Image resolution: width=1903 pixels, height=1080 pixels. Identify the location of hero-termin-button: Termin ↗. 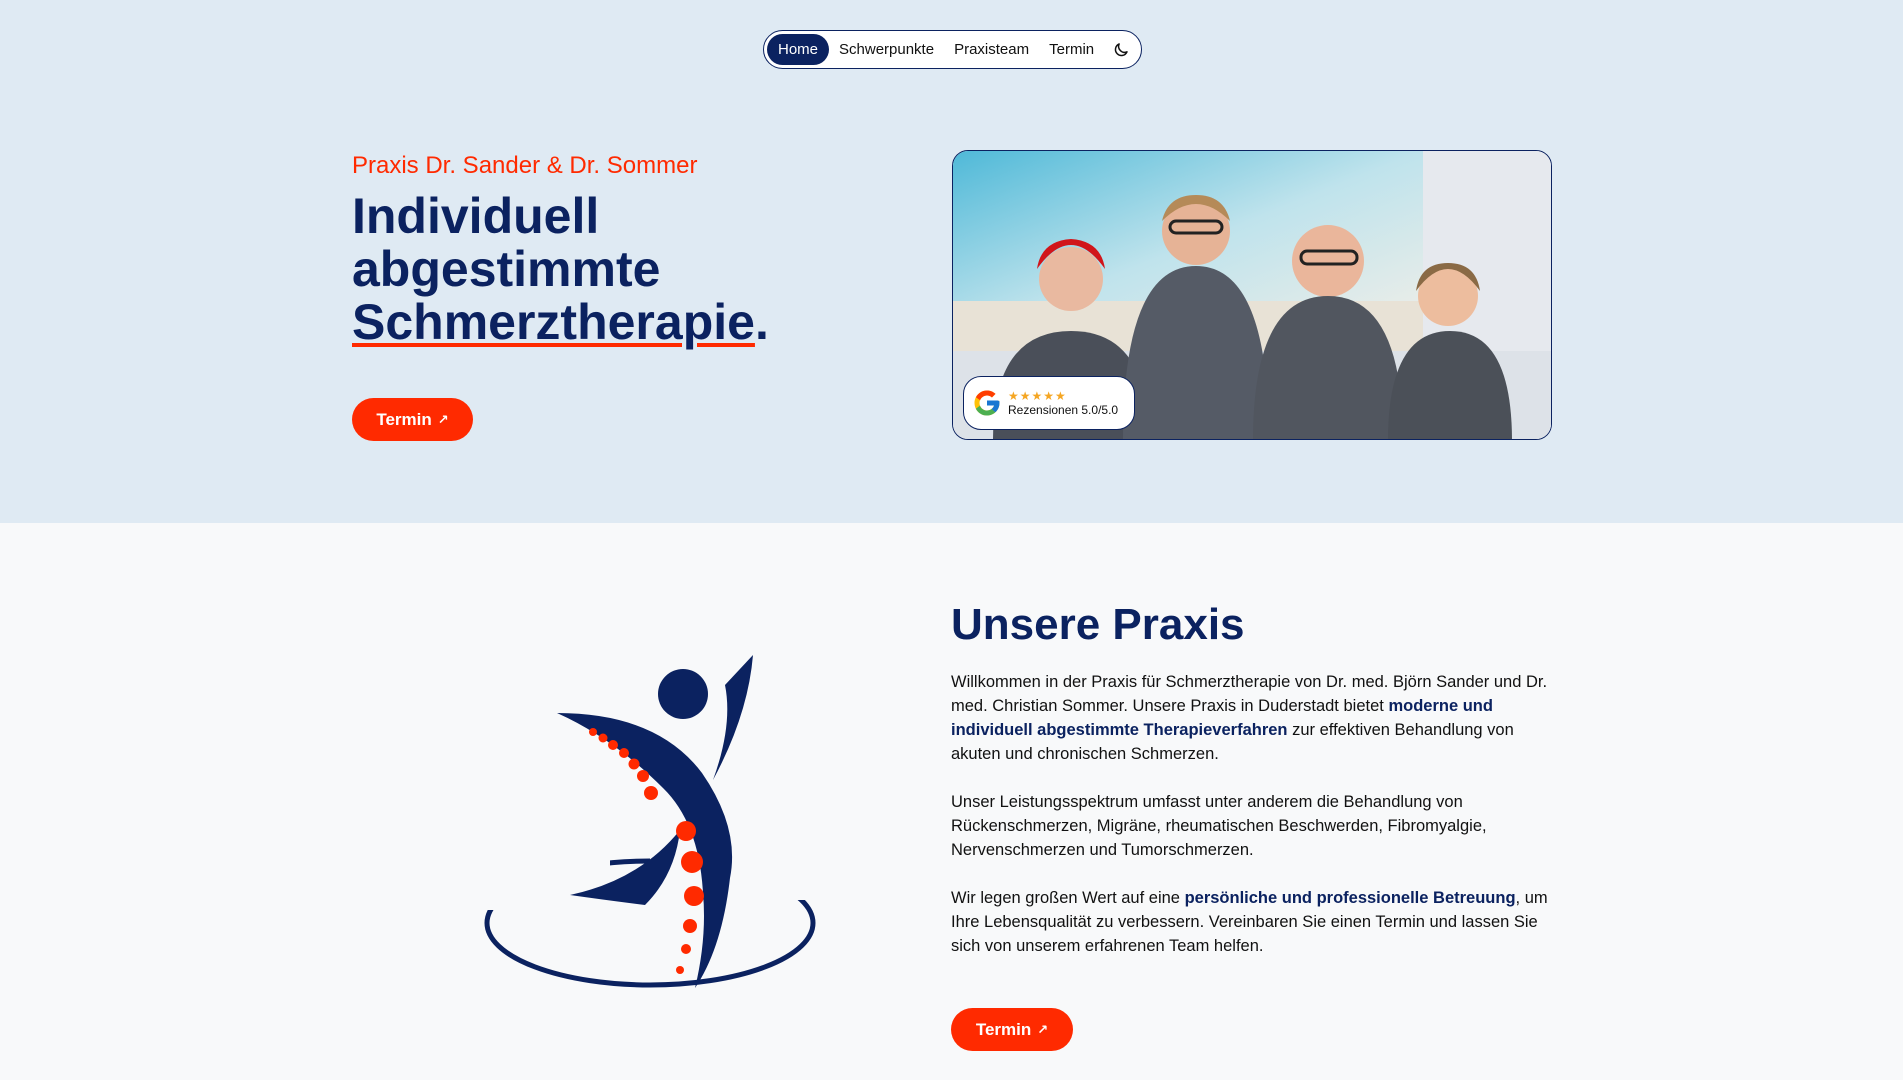
(412, 419).